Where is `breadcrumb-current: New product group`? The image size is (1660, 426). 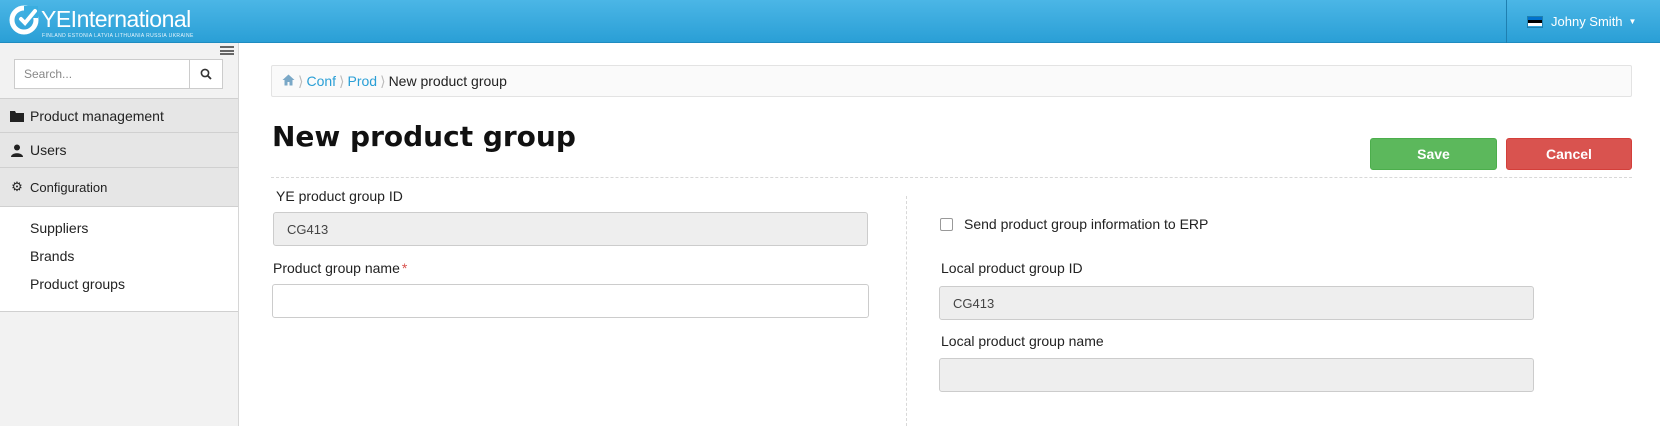 breadcrumb-current: New product group is located at coordinates (447, 81).